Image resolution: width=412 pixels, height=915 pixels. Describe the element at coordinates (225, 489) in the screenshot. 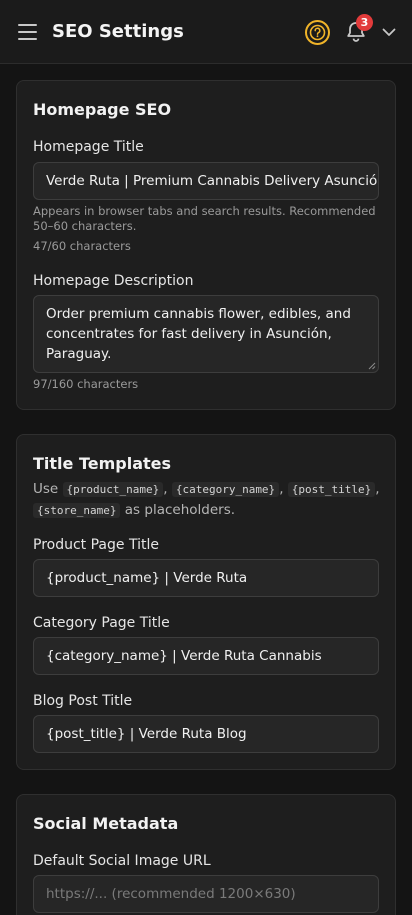

I see `placeholder-code: {category_name}` at that location.